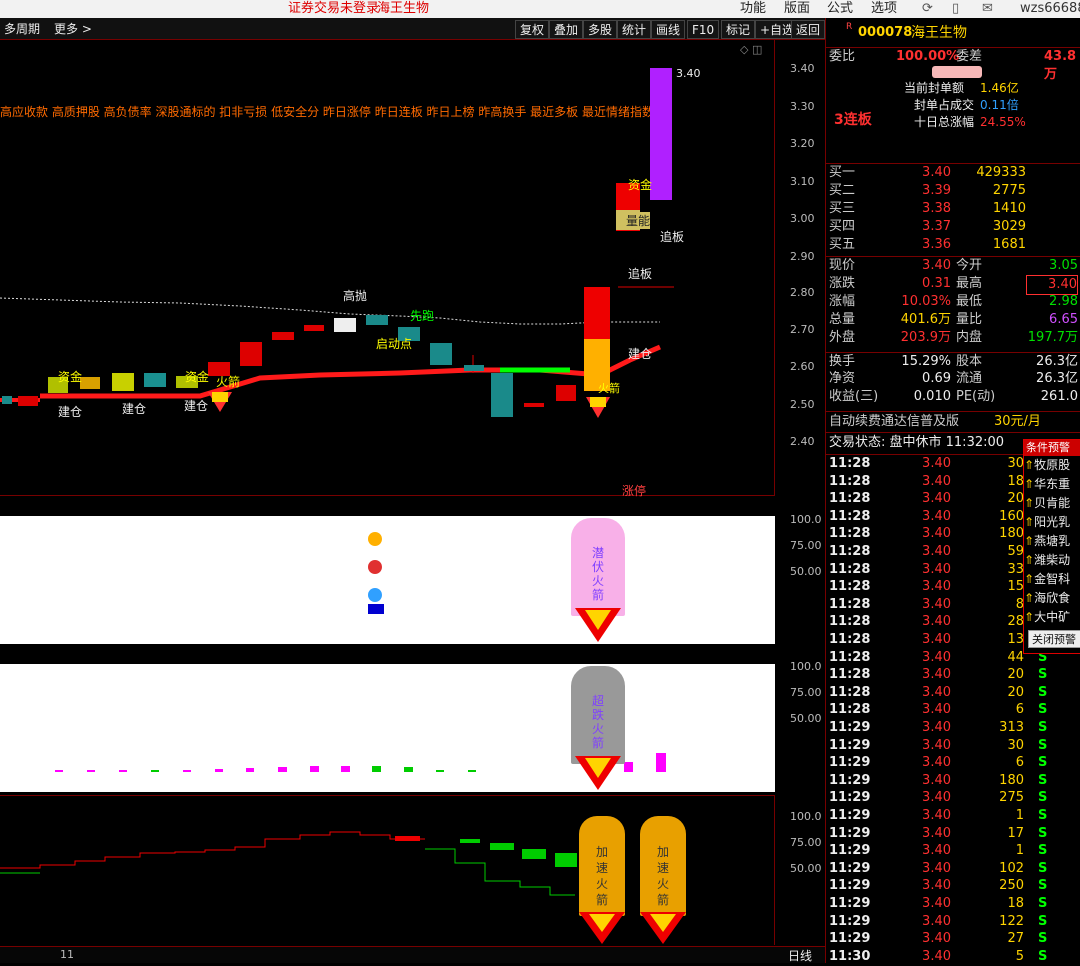 Image resolution: width=1080 pixels, height=966 pixels. I want to click on label-zijin-3: 资金, so click(640, 185).